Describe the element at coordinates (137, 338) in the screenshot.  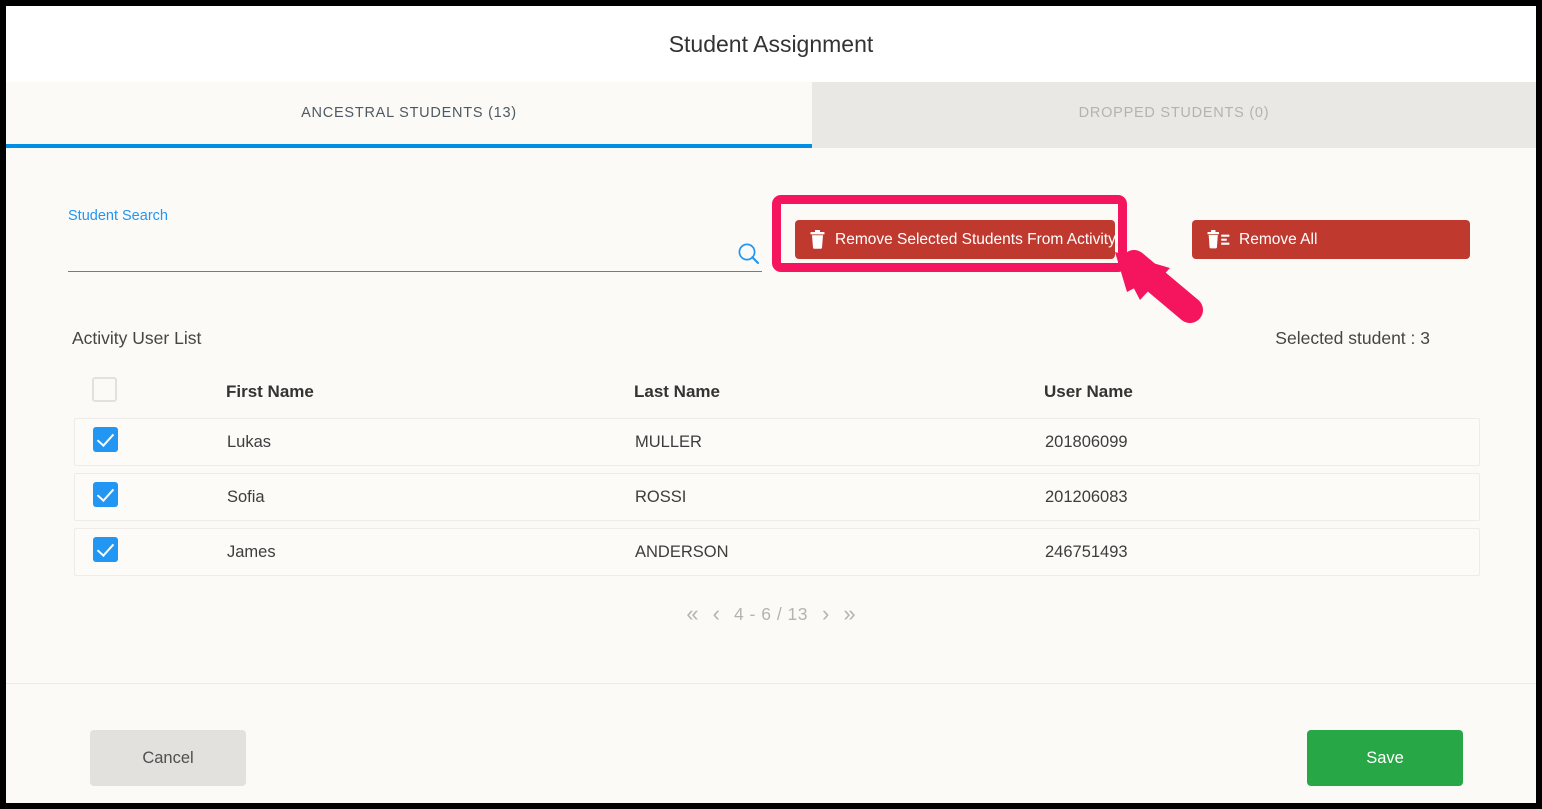
I see `activity-user-list-title: Activity User List` at that location.